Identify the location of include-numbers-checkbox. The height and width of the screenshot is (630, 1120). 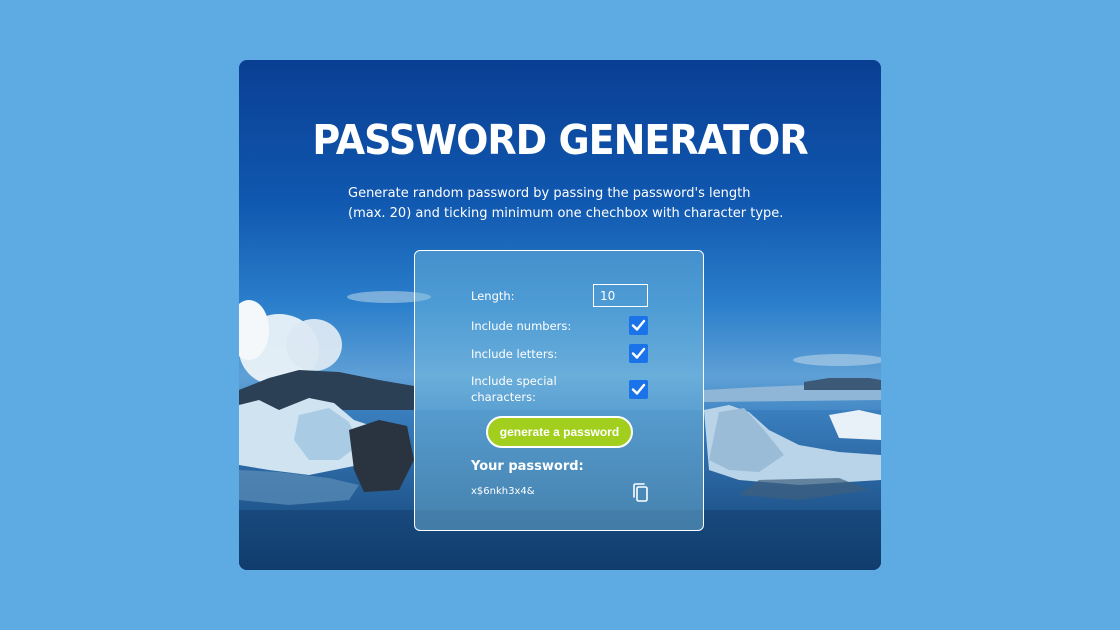
(638, 325).